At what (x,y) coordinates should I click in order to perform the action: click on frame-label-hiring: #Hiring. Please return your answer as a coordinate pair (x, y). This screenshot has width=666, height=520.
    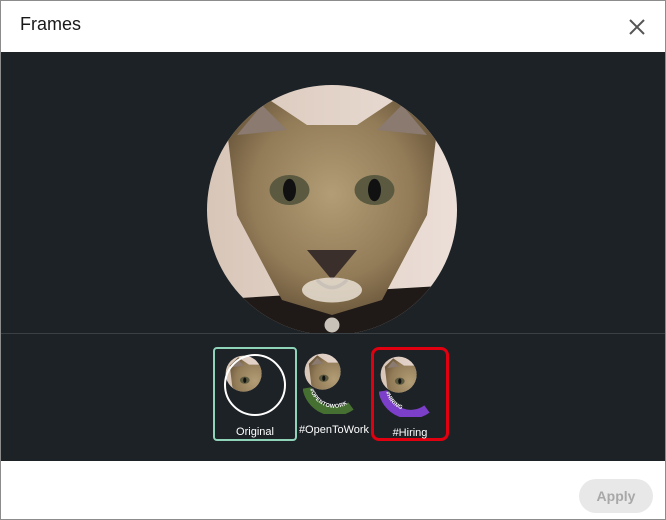
    Looking at the image, I should click on (410, 433).